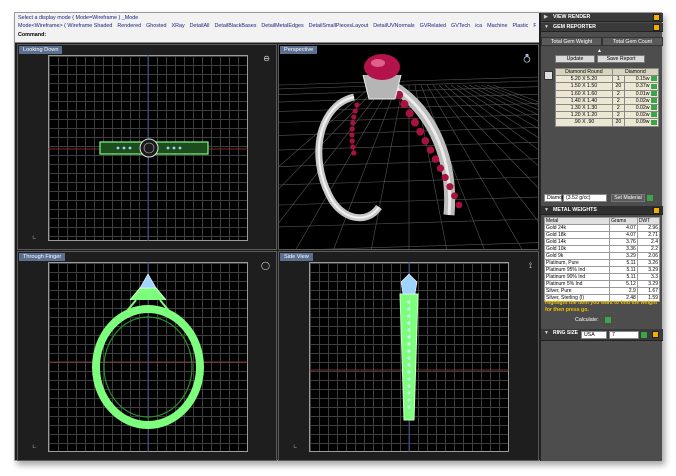 This screenshot has width=676, height=476. Describe the element at coordinates (623, 291) in the screenshot. I see `metal-grams: 2.9` at that location.